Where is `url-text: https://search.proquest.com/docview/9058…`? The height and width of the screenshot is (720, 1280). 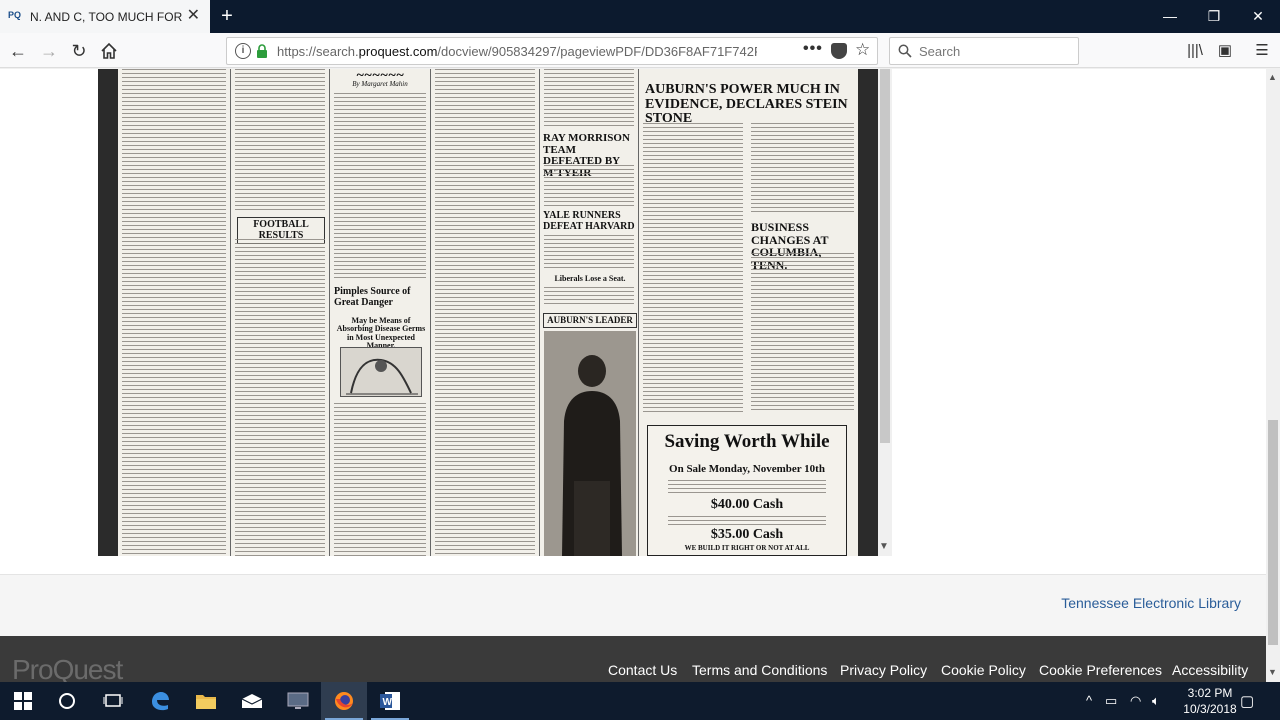
url-text: https://search.proquest.com/docview/9058… is located at coordinates (517, 51).